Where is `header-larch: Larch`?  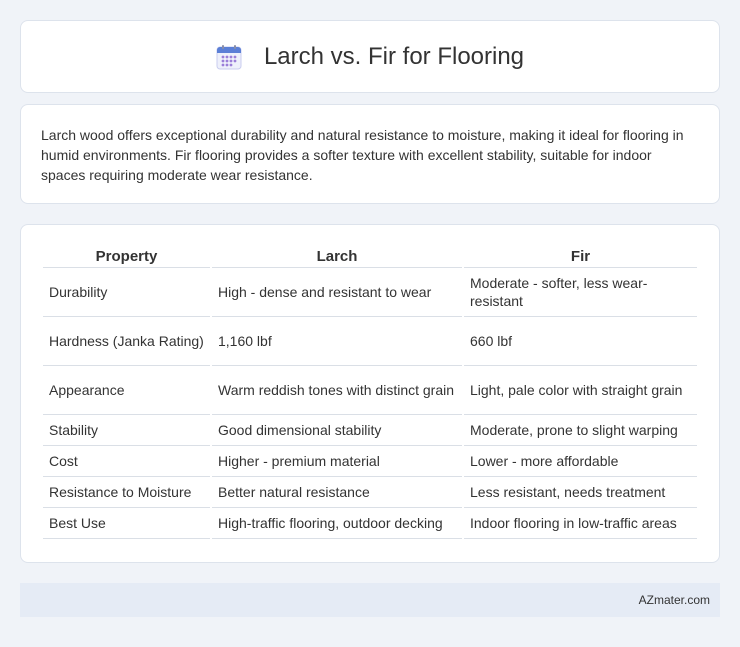 header-larch: Larch is located at coordinates (337, 256).